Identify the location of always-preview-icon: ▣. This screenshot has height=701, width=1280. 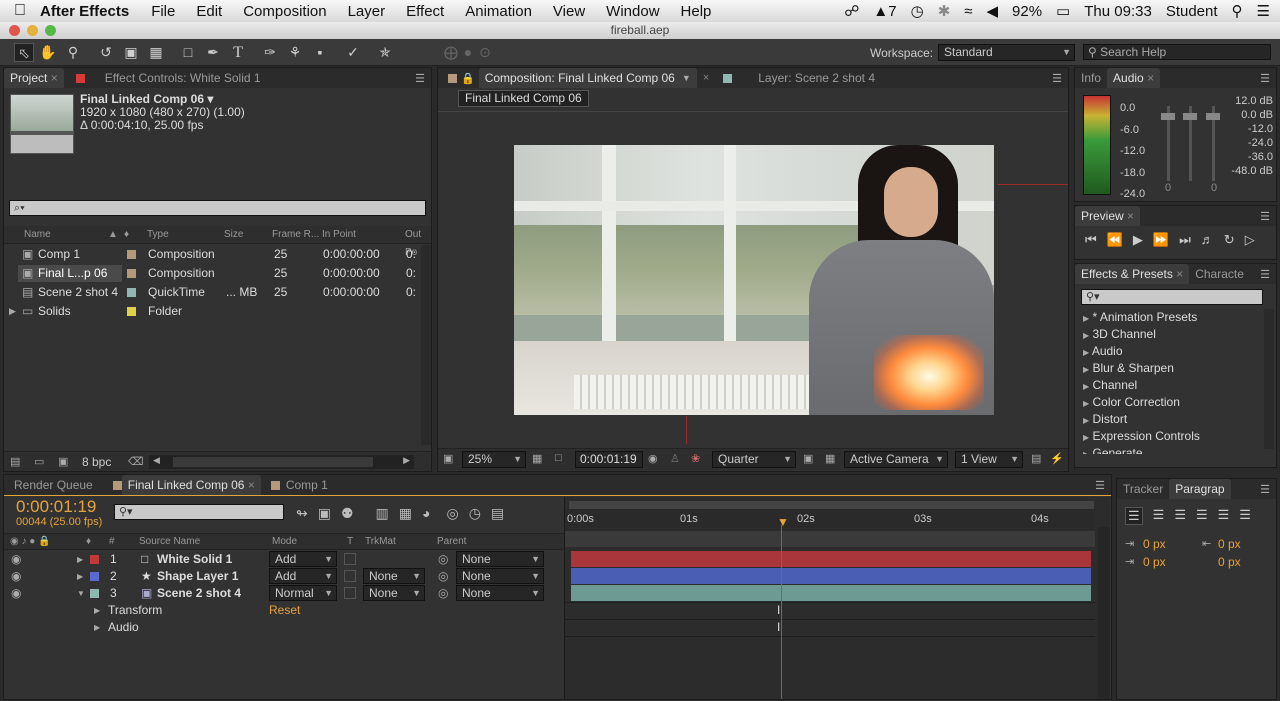
(448, 458).